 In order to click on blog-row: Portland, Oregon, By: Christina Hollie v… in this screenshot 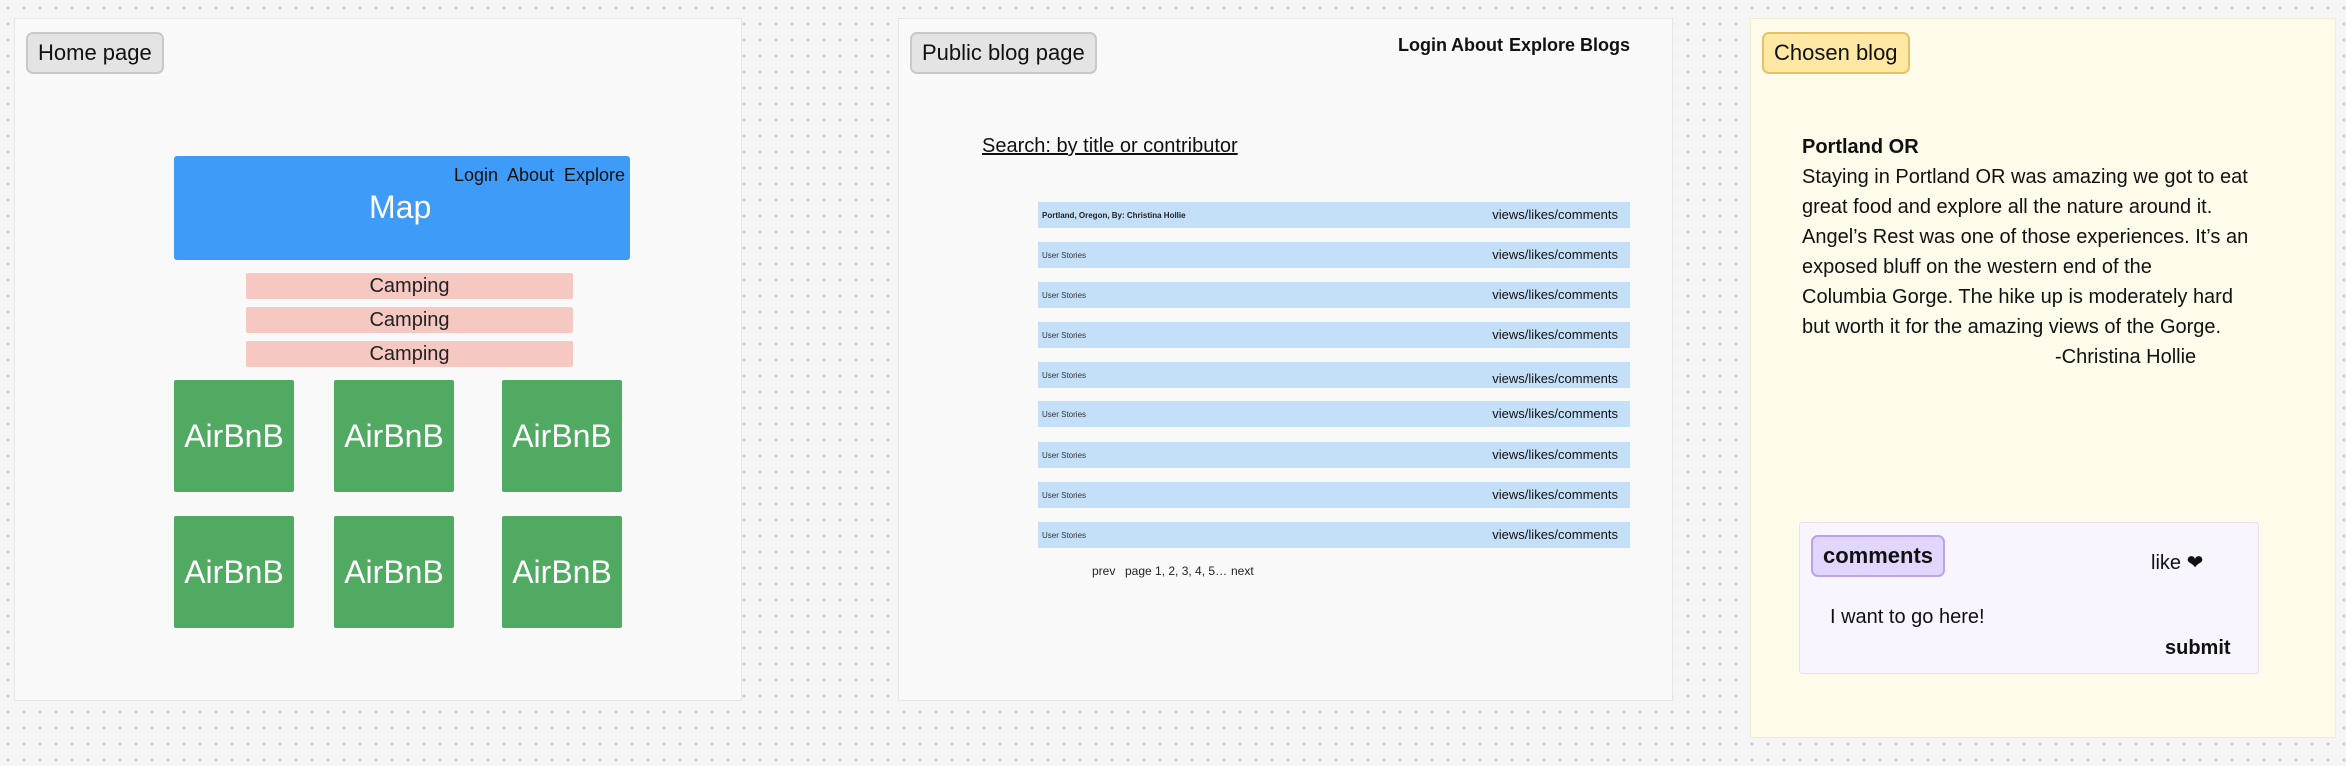, I will do `click(1334, 215)`.